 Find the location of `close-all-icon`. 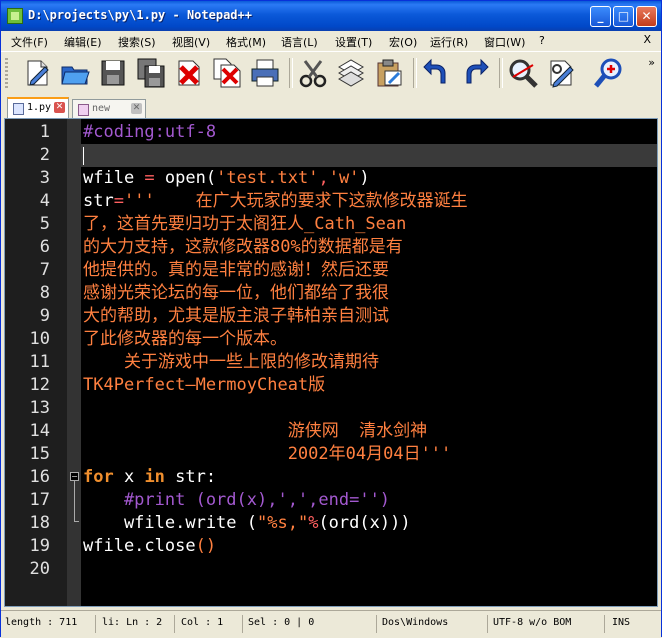

close-all-icon is located at coordinates (227, 73).